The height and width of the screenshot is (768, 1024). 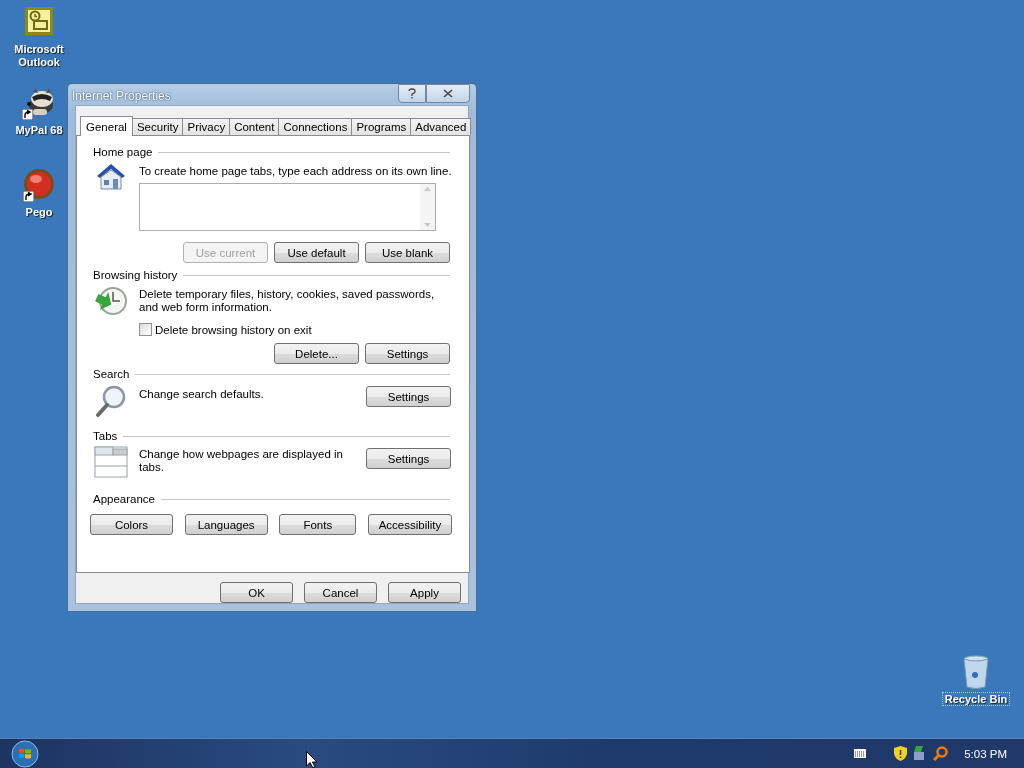 What do you see at coordinates (123, 152) in the screenshot?
I see `group-heading: Home page` at bounding box center [123, 152].